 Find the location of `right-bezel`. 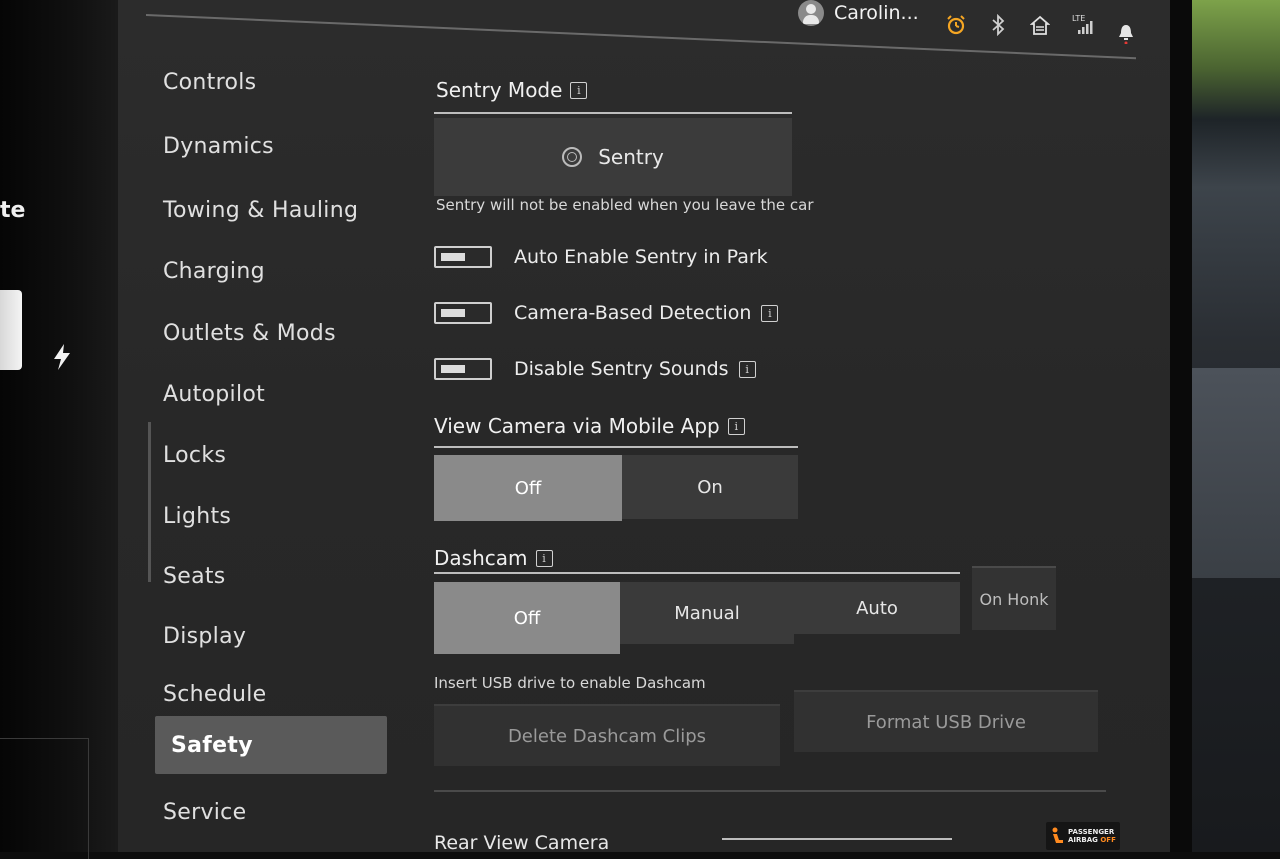

right-bezel is located at coordinates (1225, 426).